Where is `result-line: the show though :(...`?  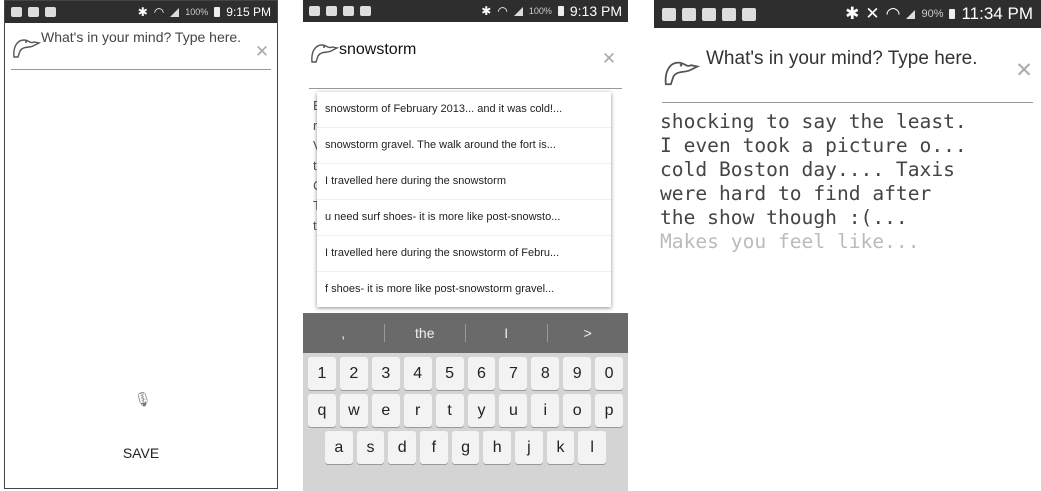 result-line: the show though :(... is located at coordinates (784, 217).